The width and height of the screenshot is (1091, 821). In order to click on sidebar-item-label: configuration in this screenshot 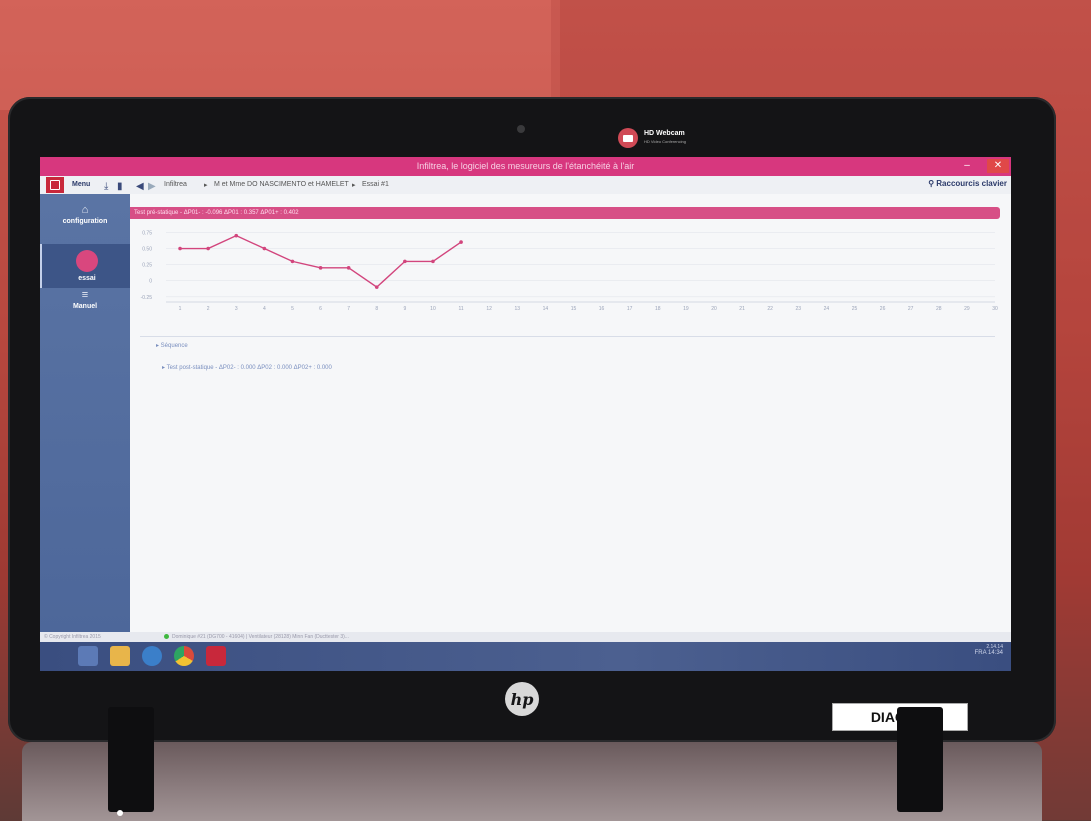, I will do `click(85, 221)`.